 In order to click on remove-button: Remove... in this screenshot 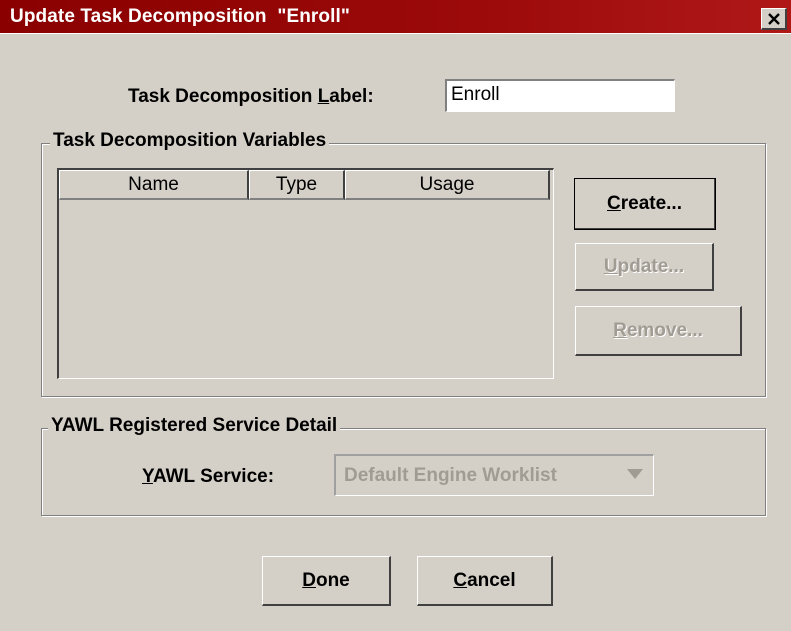, I will do `click(658, 331)`.